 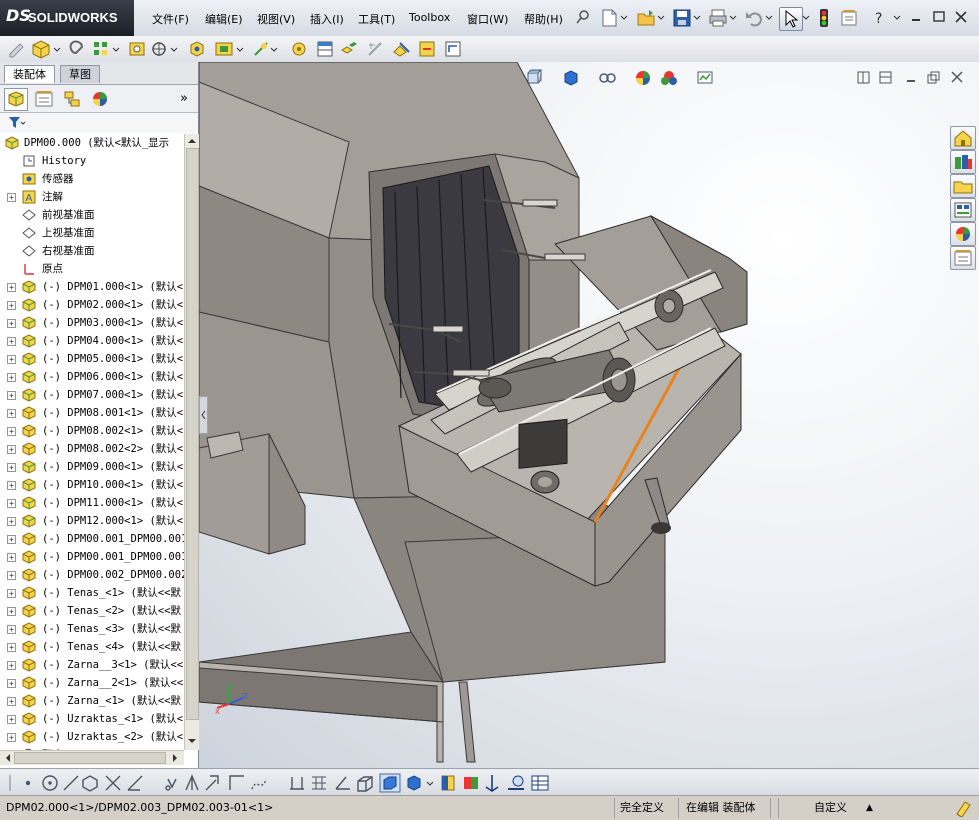 I want to click on unit-system-arrow: ▲, so click(x=869, y=808).